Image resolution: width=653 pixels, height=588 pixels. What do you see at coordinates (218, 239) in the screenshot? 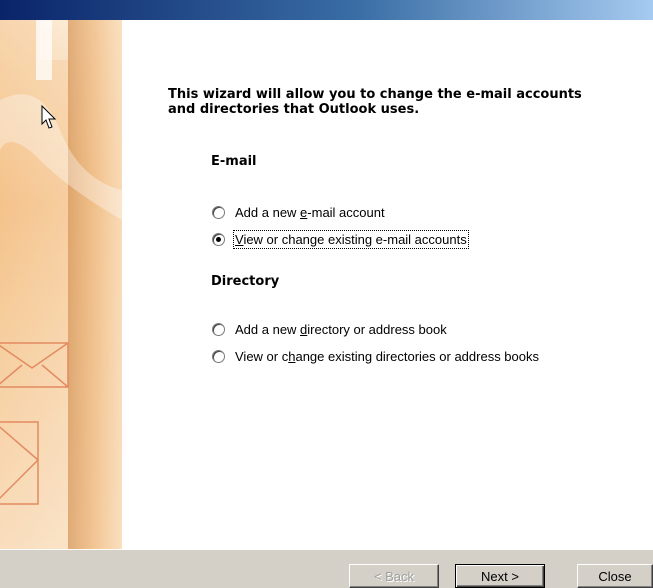
I see `radio-button-selected-icon` at bounding box center [218, 239].